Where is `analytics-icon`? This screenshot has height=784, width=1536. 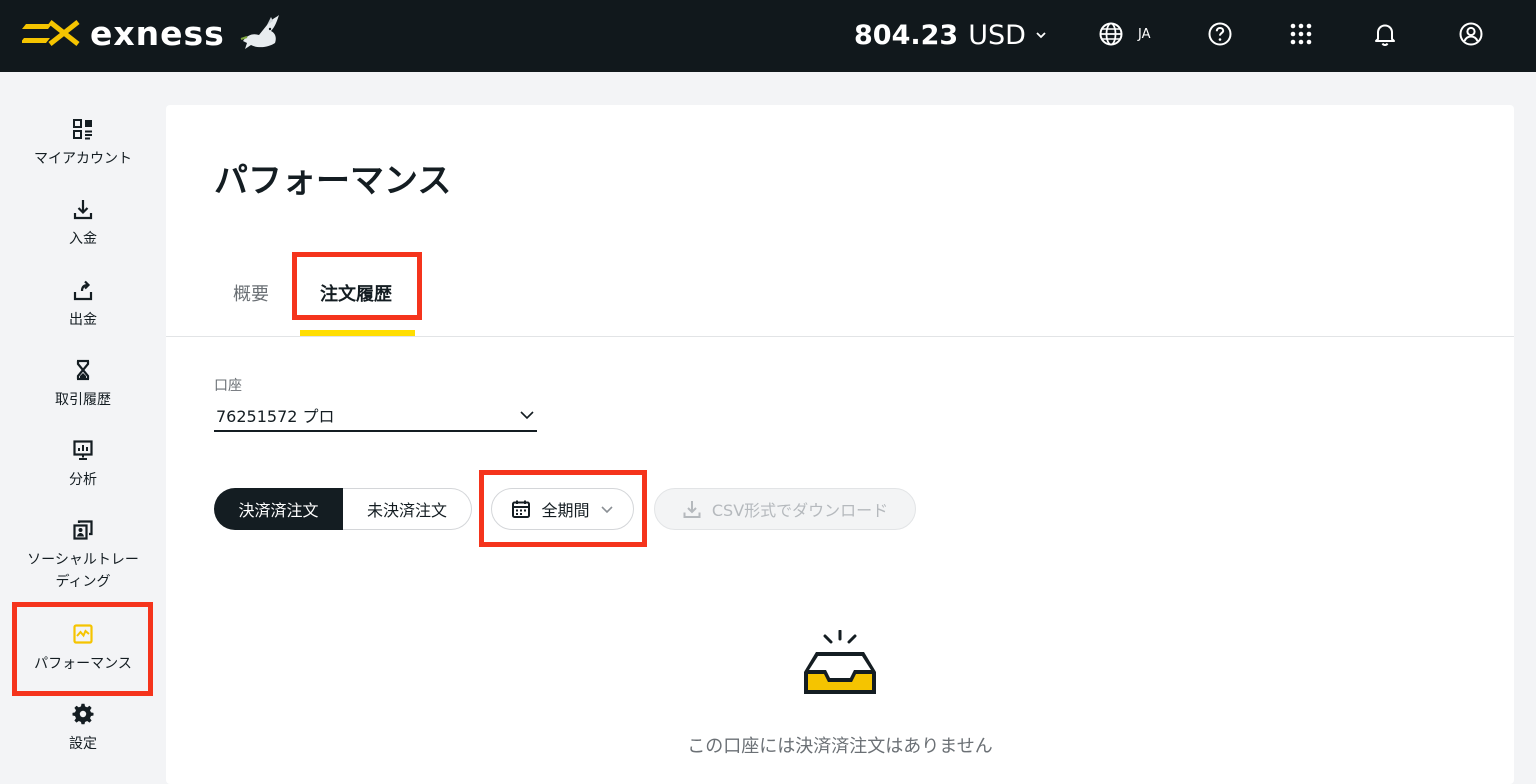
analytics-icon is located at coordinates (83, 450).